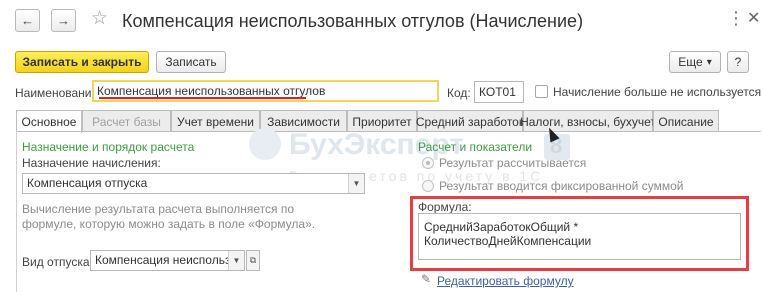 Image resolution: width=763 pixels, height=292 pixels. I want to click on purpose-select: Компенсация отпуска ▼, so click(193, 183).